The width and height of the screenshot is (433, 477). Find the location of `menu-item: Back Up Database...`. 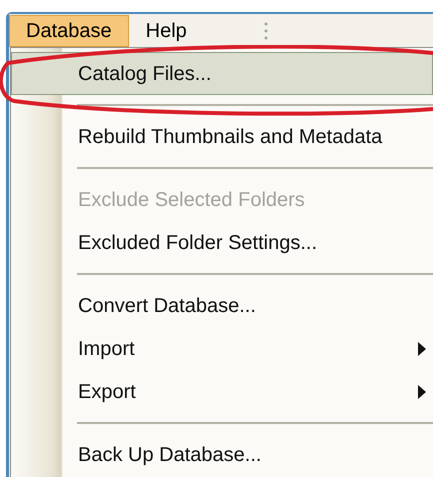

menu-item: Back Up Database... is located at coordinates (222, 454).